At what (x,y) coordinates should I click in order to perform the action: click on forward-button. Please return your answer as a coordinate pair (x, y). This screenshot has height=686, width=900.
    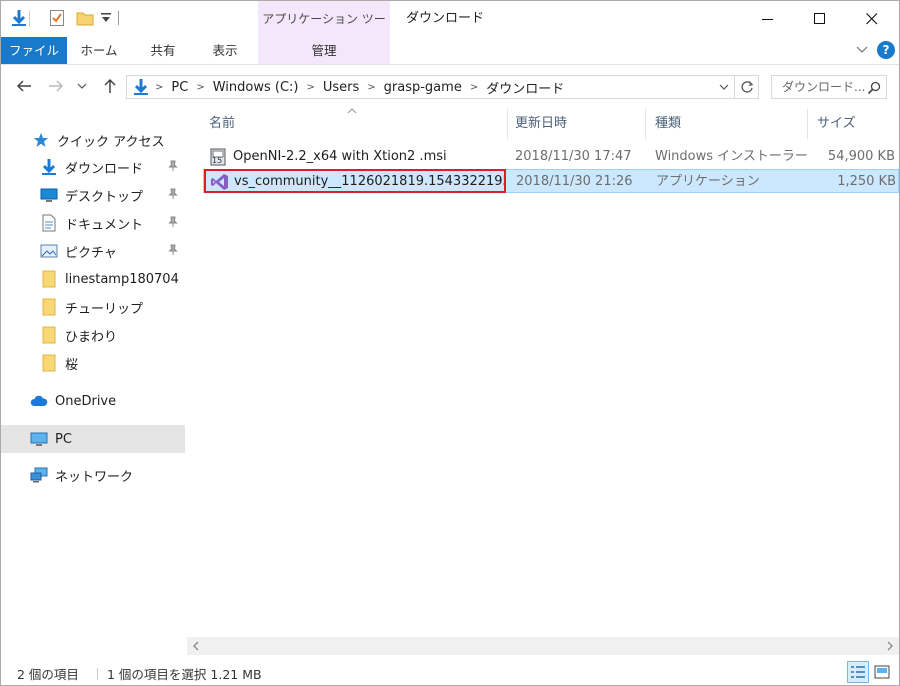
    Looking at the image, I should click on (56, 86).